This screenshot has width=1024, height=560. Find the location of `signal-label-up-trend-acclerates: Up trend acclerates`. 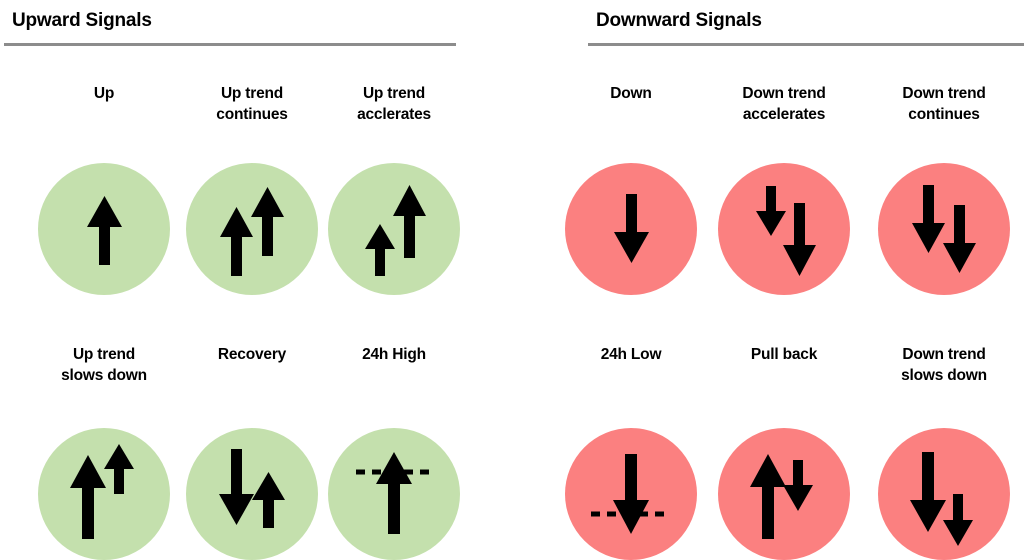

signal-label-up-trend-acclerates: Up trend acclerates is located at coordinates (394, 104).